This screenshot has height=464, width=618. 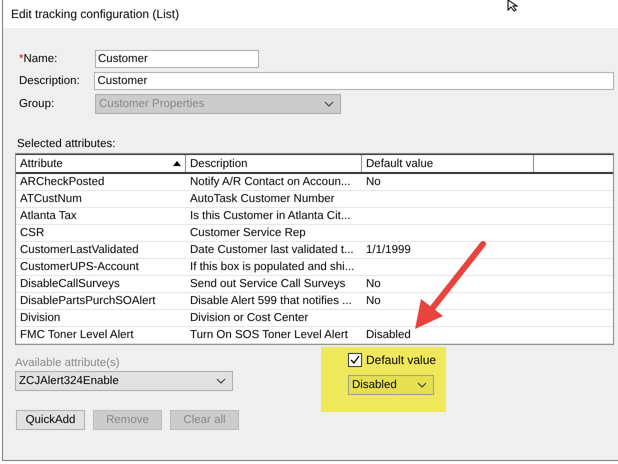 What do you see at coordinates (51, 199) in the screenshot?
I see `table-cell-text: ATCustNum` at bounding box center [51, 199].